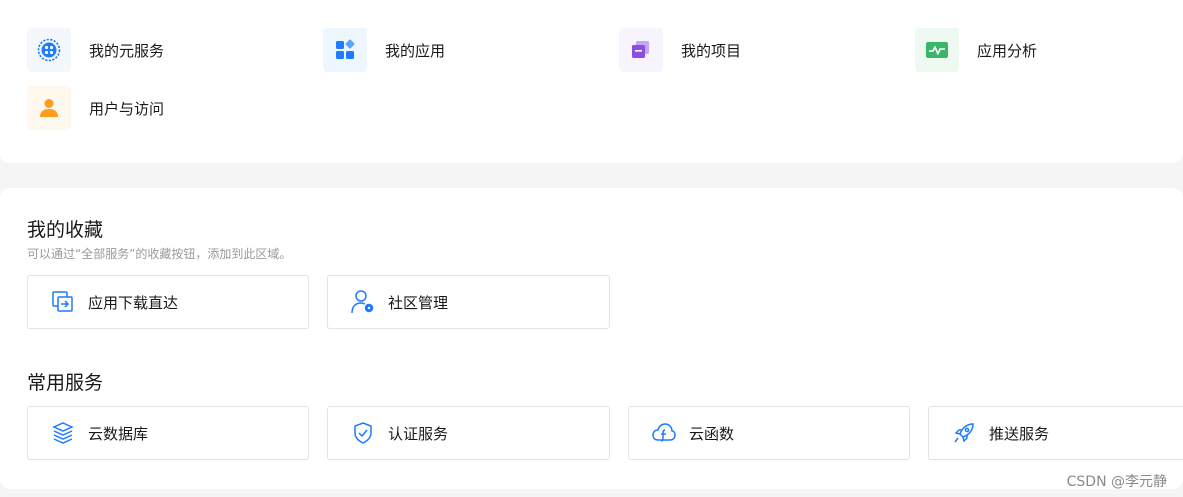  I want to click on auth-shield-icon, so click(363, 433).